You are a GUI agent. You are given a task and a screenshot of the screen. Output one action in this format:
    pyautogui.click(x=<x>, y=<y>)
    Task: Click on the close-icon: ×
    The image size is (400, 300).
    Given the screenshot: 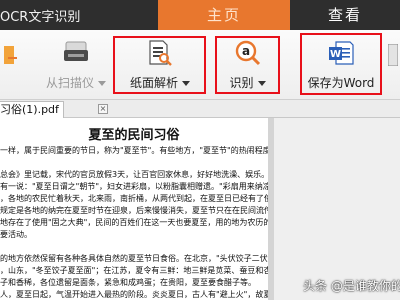 What is the action you would take?
    pyautogui.click(x=103, y=108)
    